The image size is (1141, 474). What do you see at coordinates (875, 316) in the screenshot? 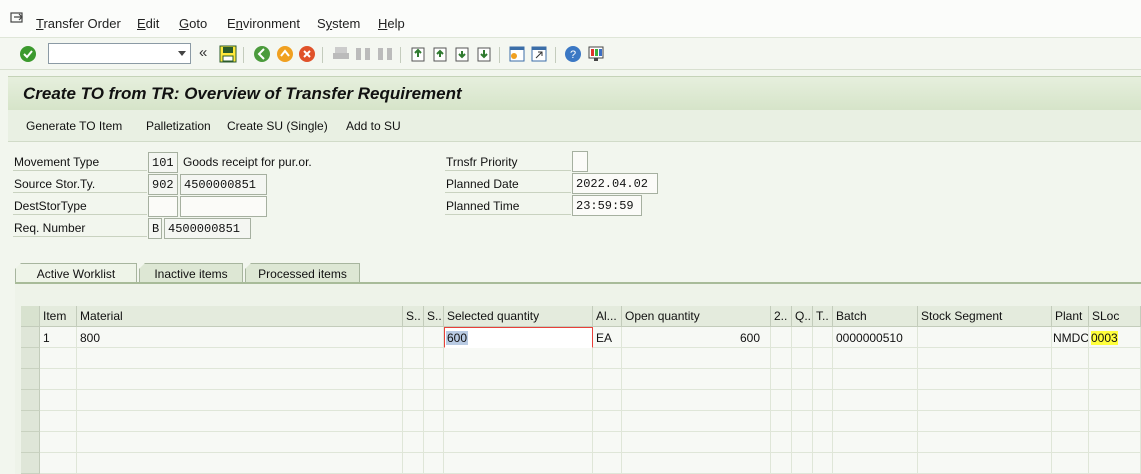
I see `col-batch: Batch` at bounding box center [875, 316].